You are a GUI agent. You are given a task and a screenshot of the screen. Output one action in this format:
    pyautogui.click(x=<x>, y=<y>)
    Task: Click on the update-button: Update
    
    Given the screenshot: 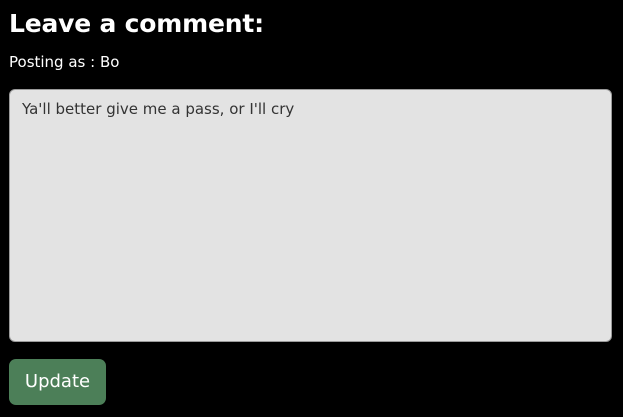 What is the action you would take?
    pyautogui.click(x=57, y=382)
    